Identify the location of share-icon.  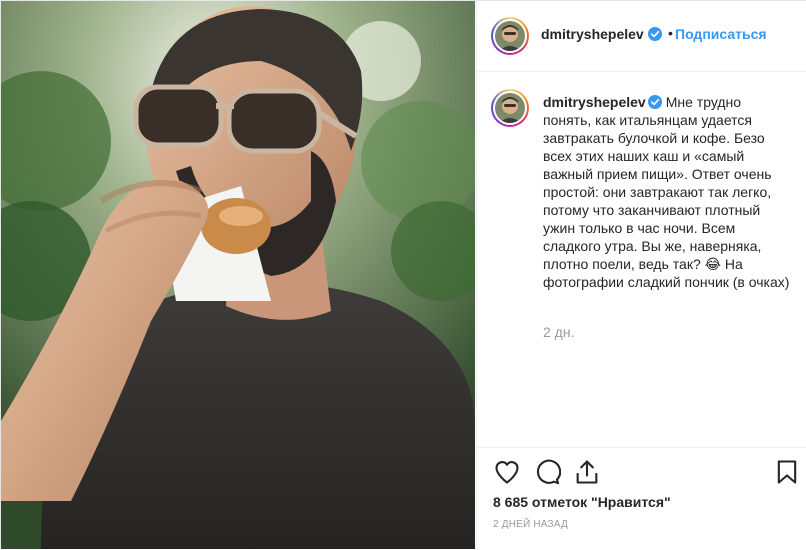
(587, 472).